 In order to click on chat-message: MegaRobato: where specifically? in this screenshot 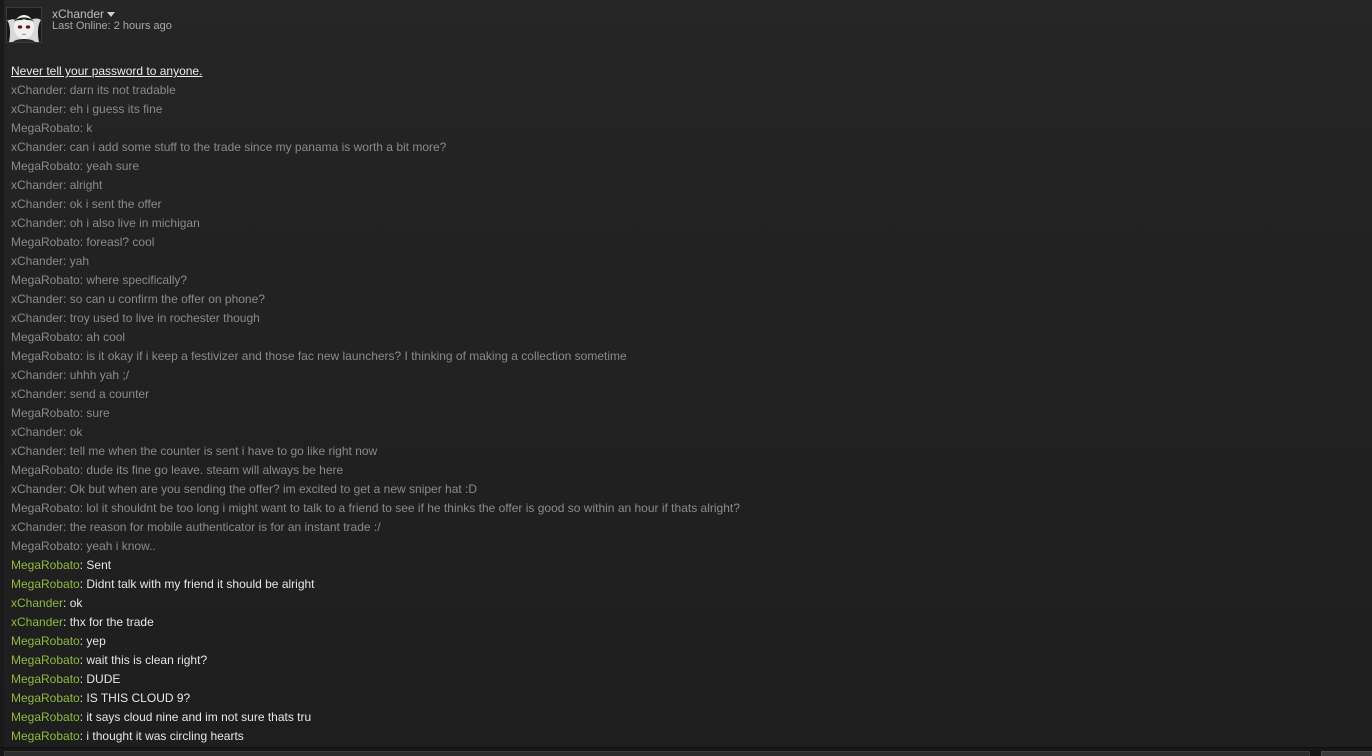, I will do `click(681, 280)`.